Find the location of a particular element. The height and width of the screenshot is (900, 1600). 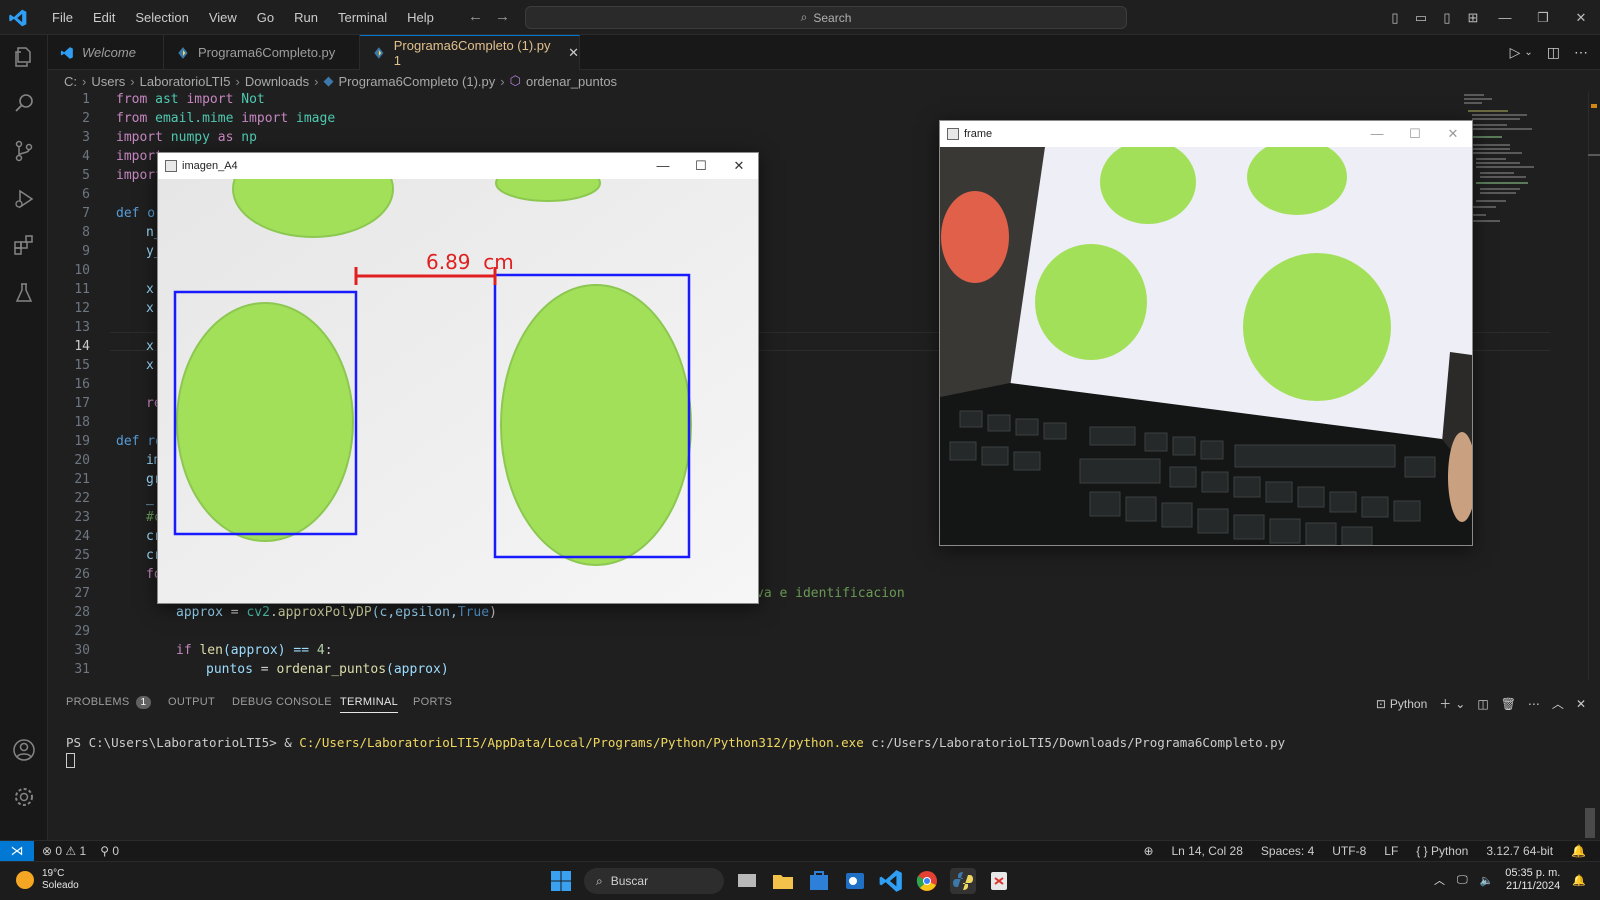

menu-help: Help is located at coordinates (420, 17).